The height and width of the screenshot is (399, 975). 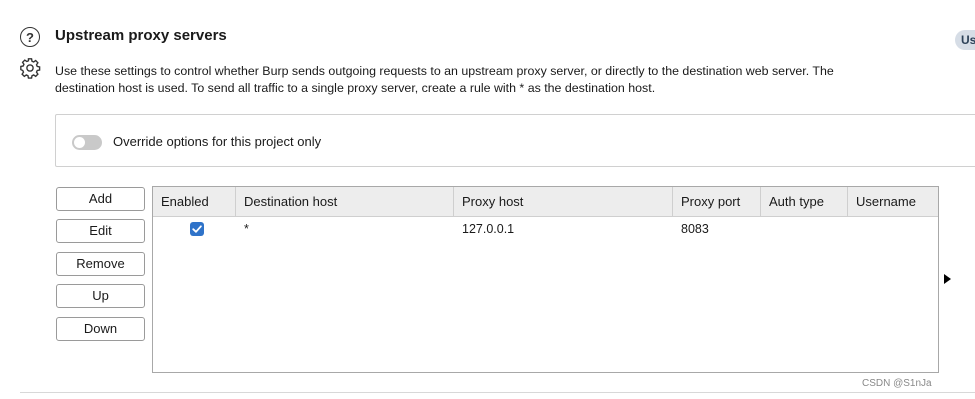 What do you see at coordinates (100, 264) in the screenshot?
I see `remove-button: Remove` at bounding box center [100, 264].